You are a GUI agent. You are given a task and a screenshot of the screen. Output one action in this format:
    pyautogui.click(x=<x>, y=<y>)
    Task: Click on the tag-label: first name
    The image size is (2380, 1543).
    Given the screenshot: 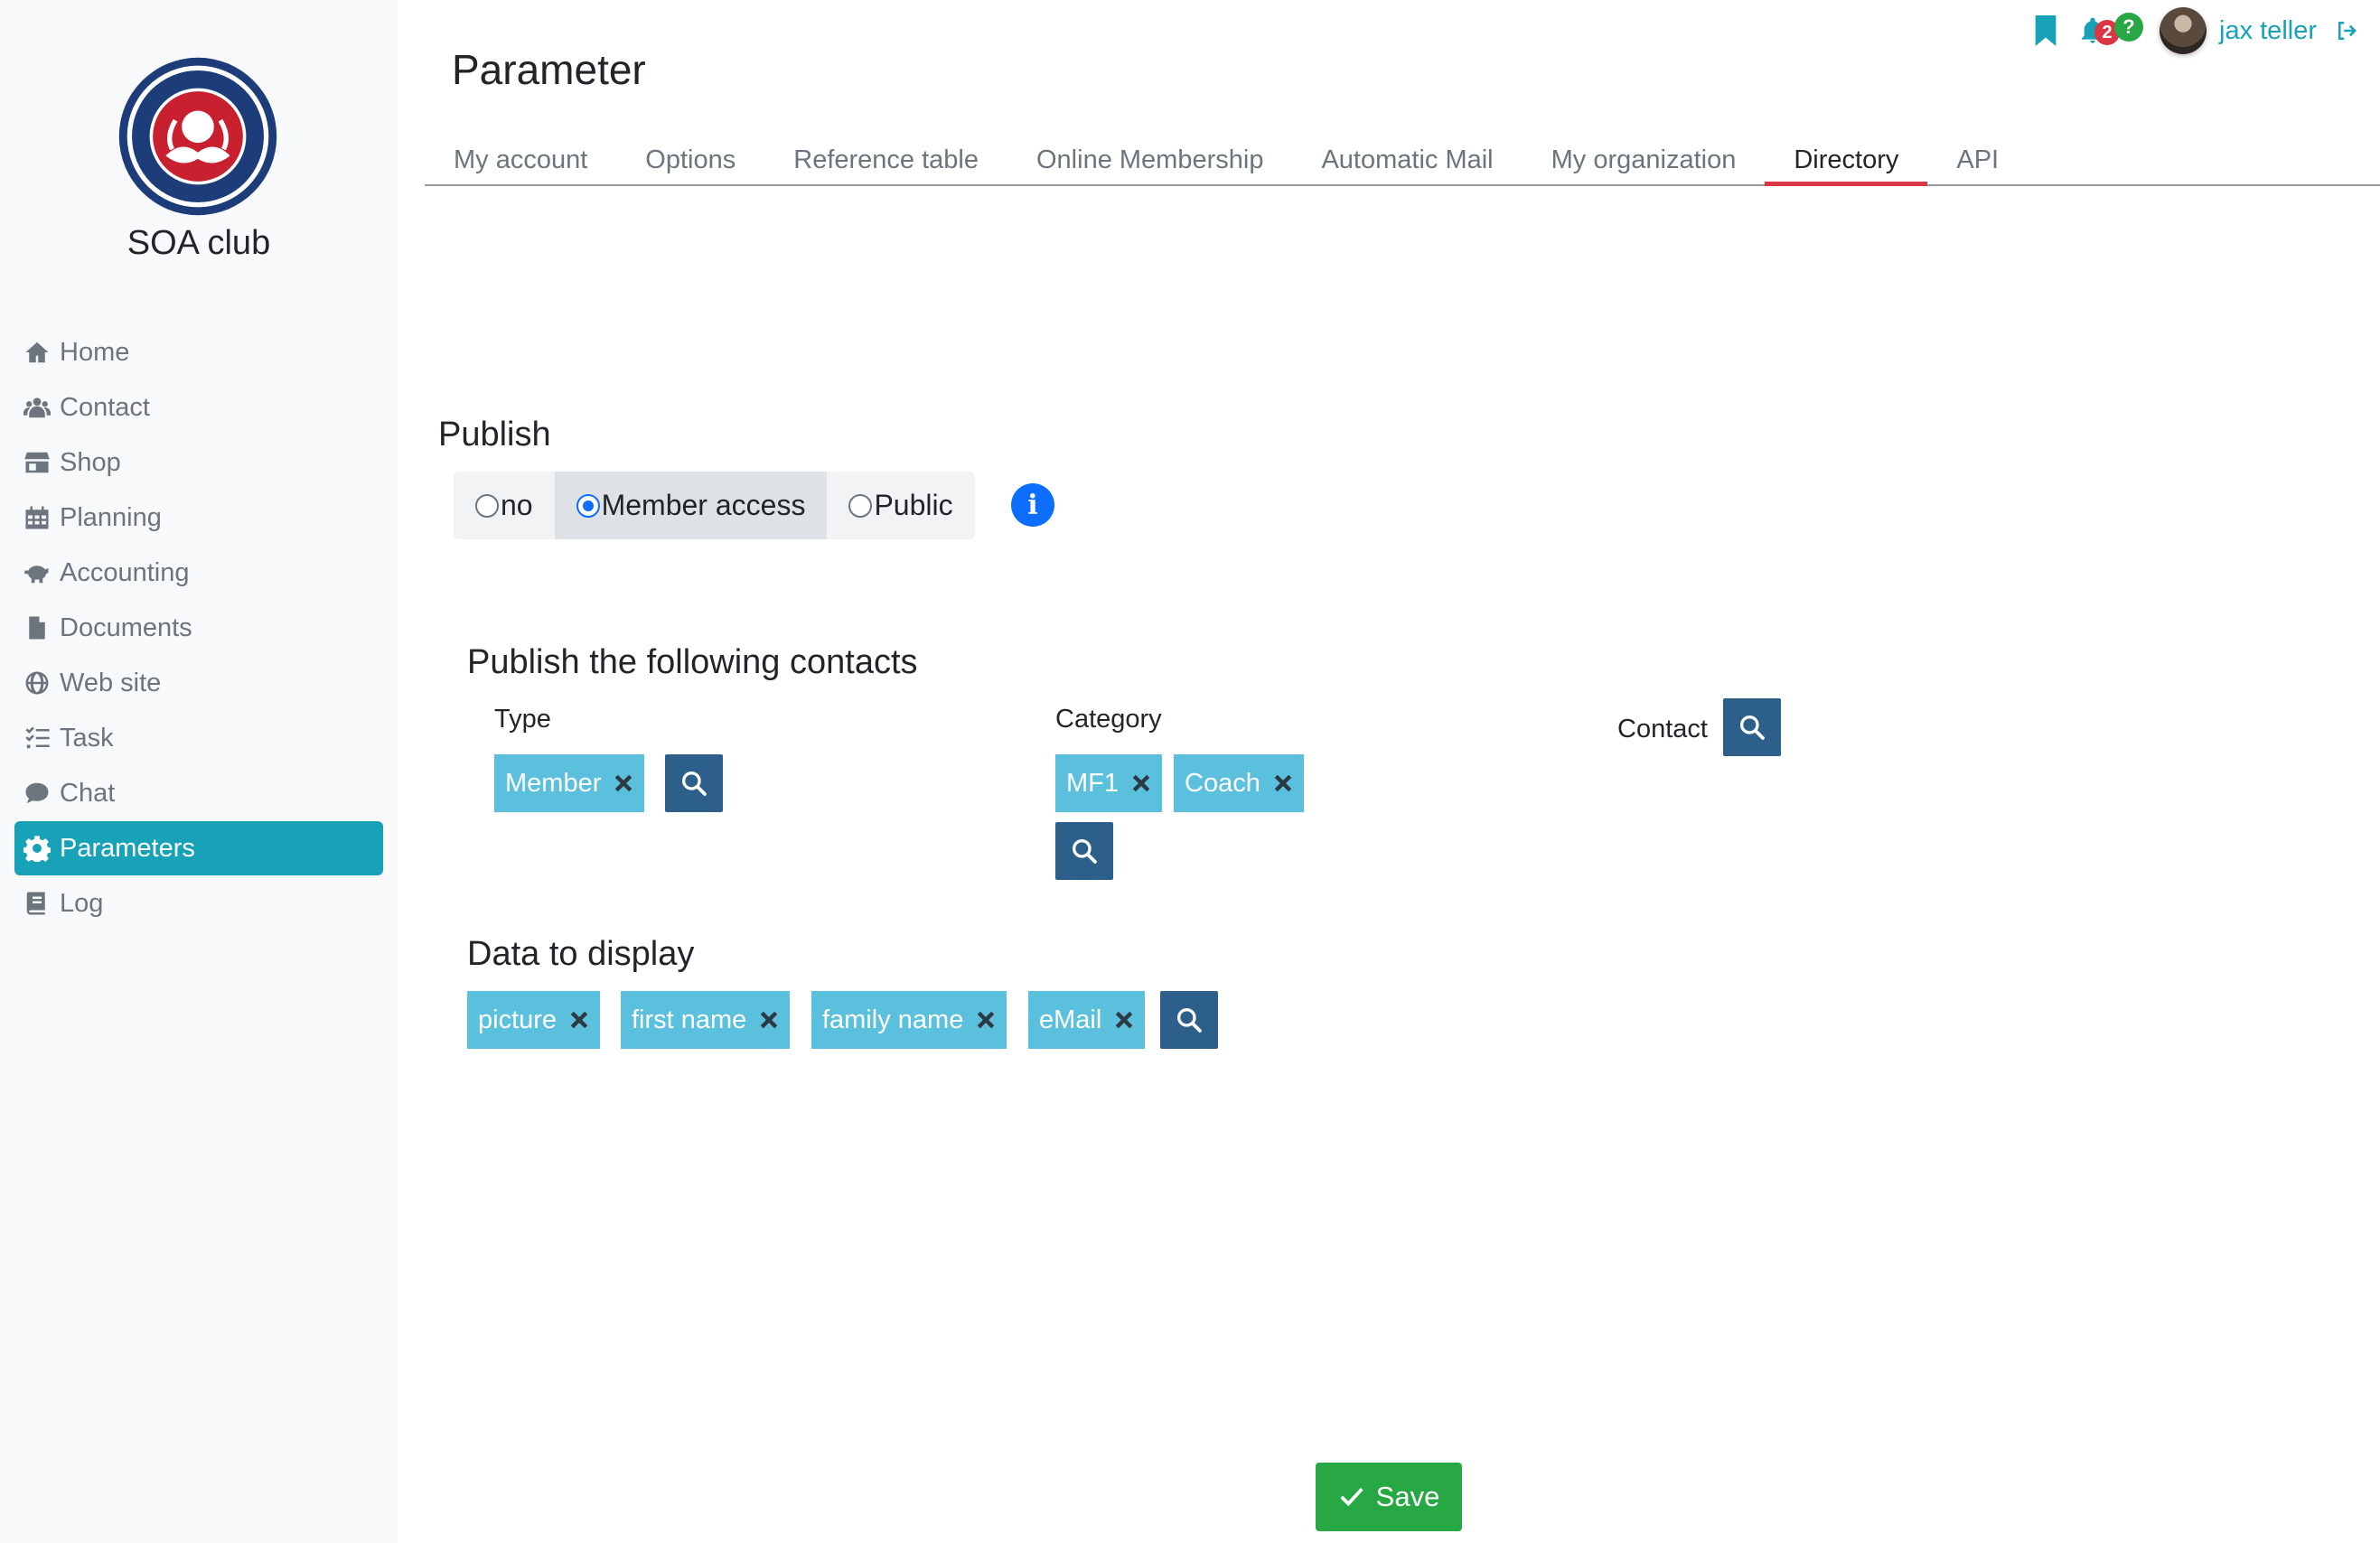 What is the action you would take?
    pyautogui.click(x=689, y=1019)
    